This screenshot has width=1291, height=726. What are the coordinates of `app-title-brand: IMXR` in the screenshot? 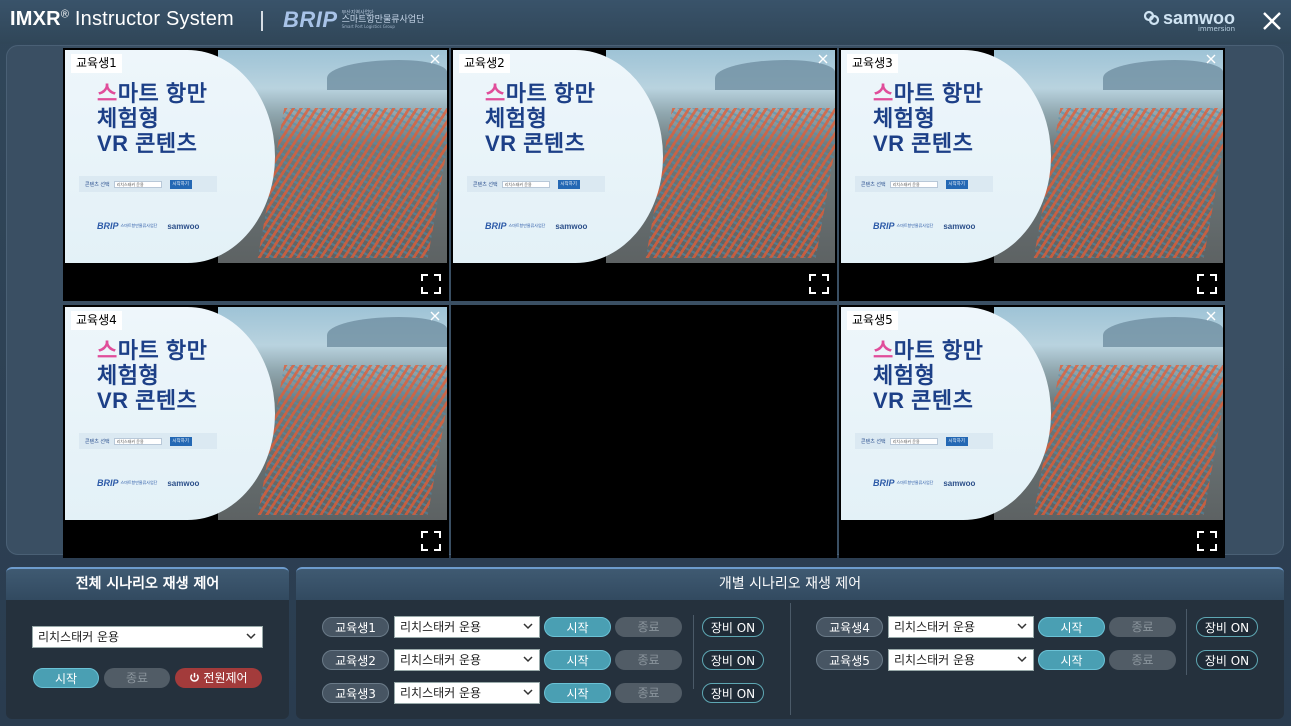 It's located at (35, 19).